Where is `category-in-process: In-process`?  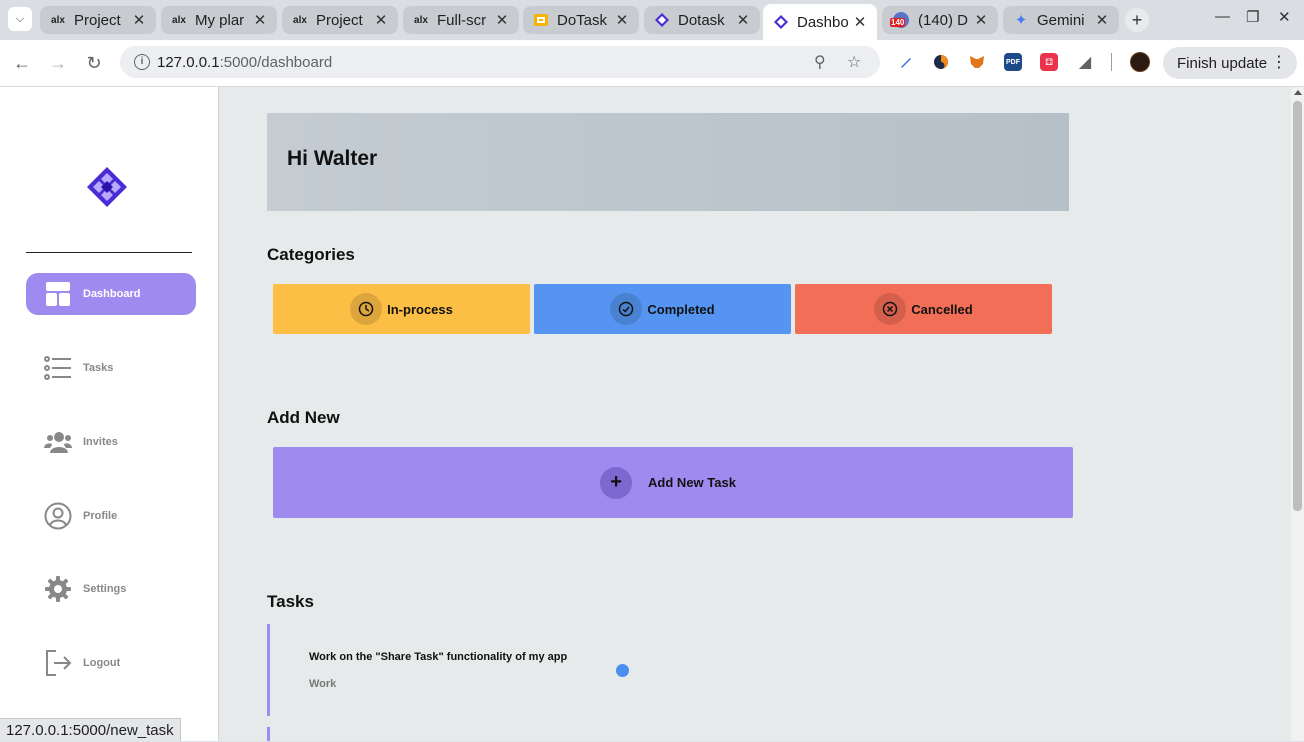
category-in-process: In-process is located at coordinates (401, 309).